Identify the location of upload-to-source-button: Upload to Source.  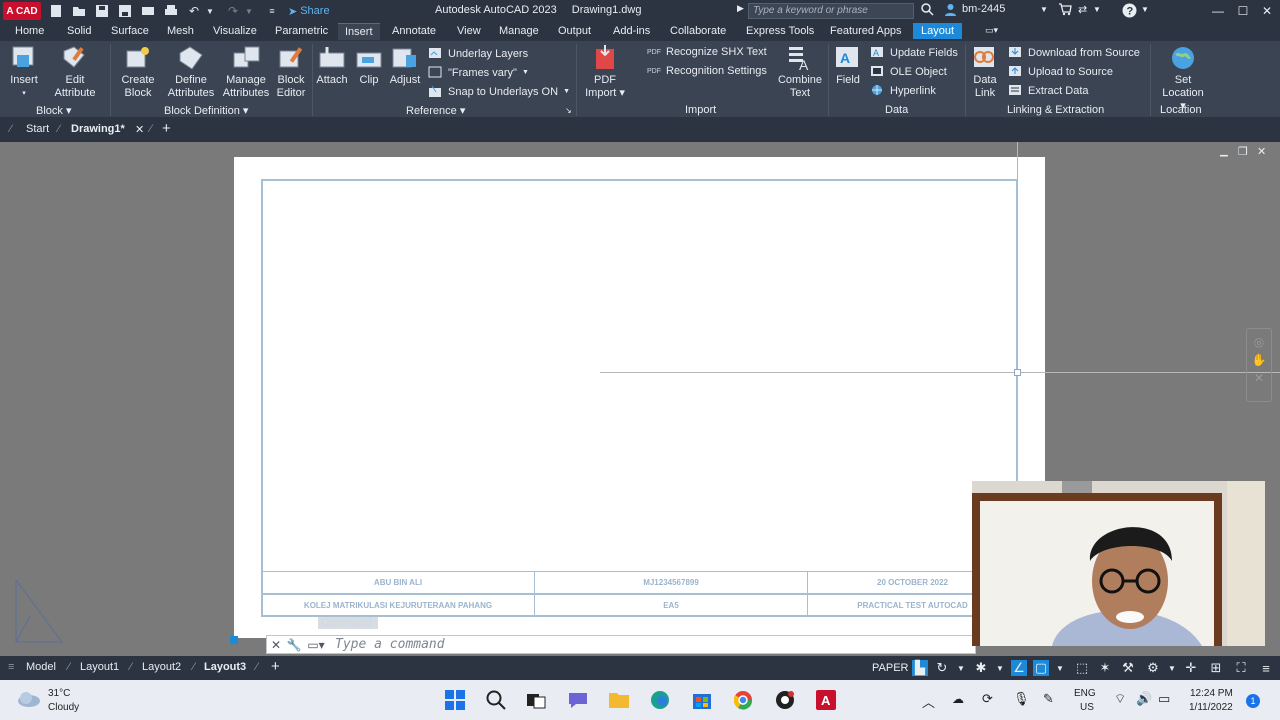
(1060, 71).